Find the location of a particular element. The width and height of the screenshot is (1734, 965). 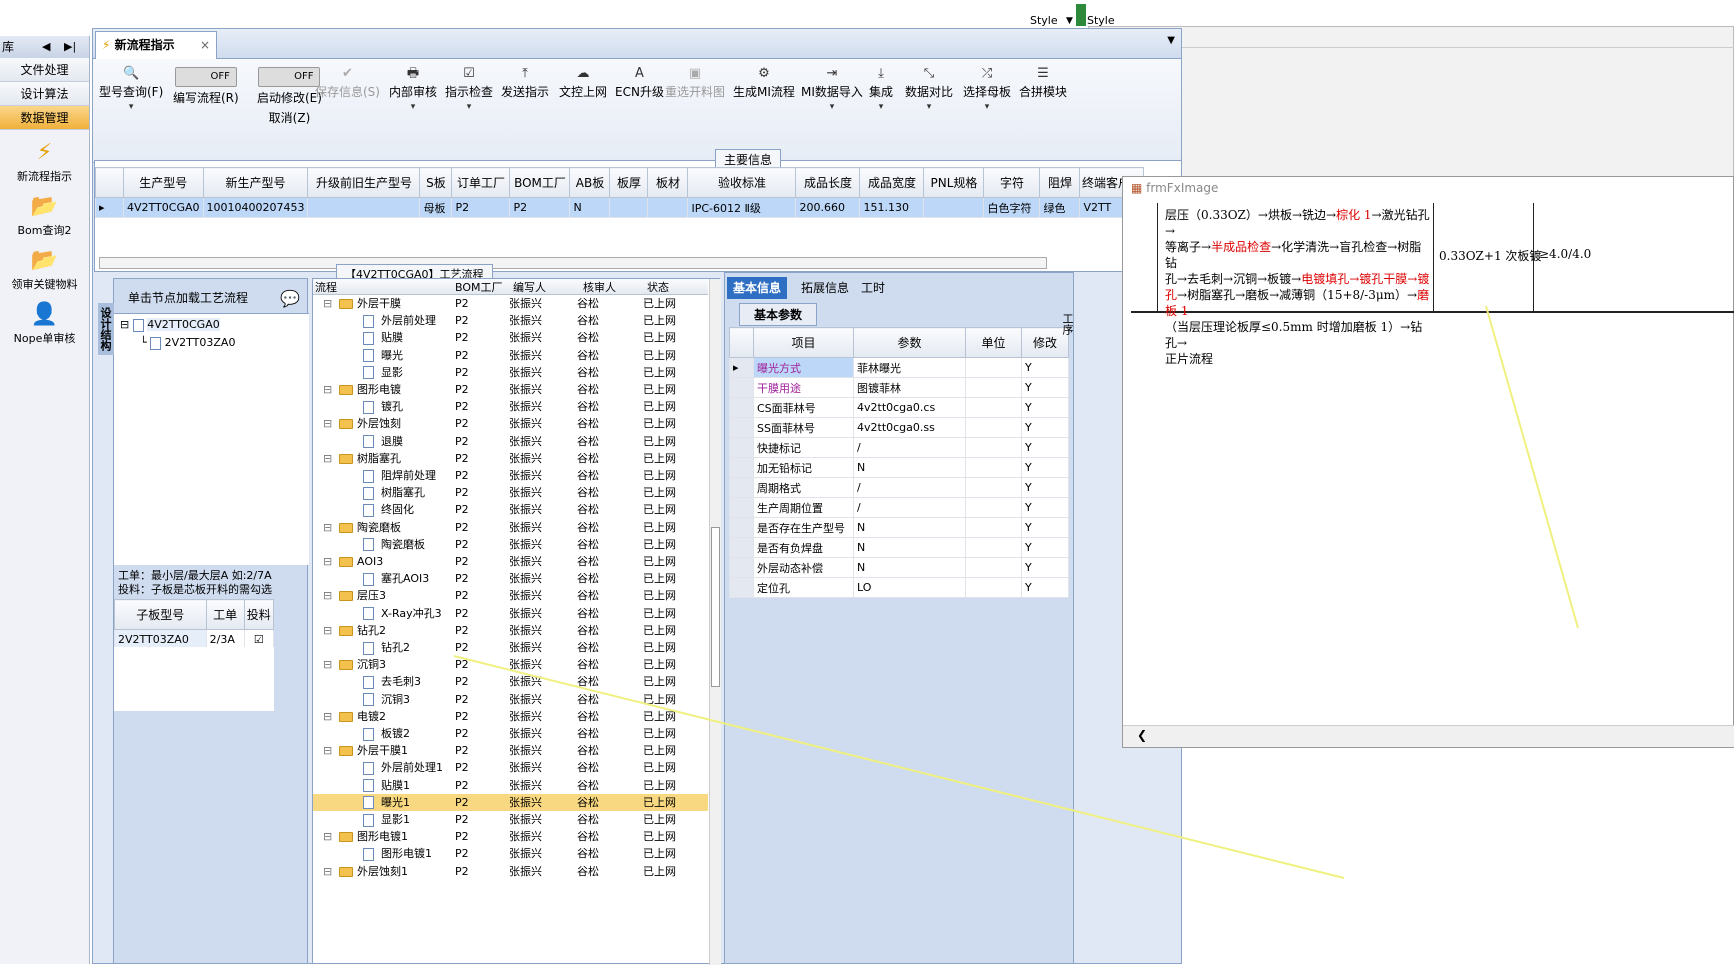

style-label-real: Style is located at coordinates (1044, 20).